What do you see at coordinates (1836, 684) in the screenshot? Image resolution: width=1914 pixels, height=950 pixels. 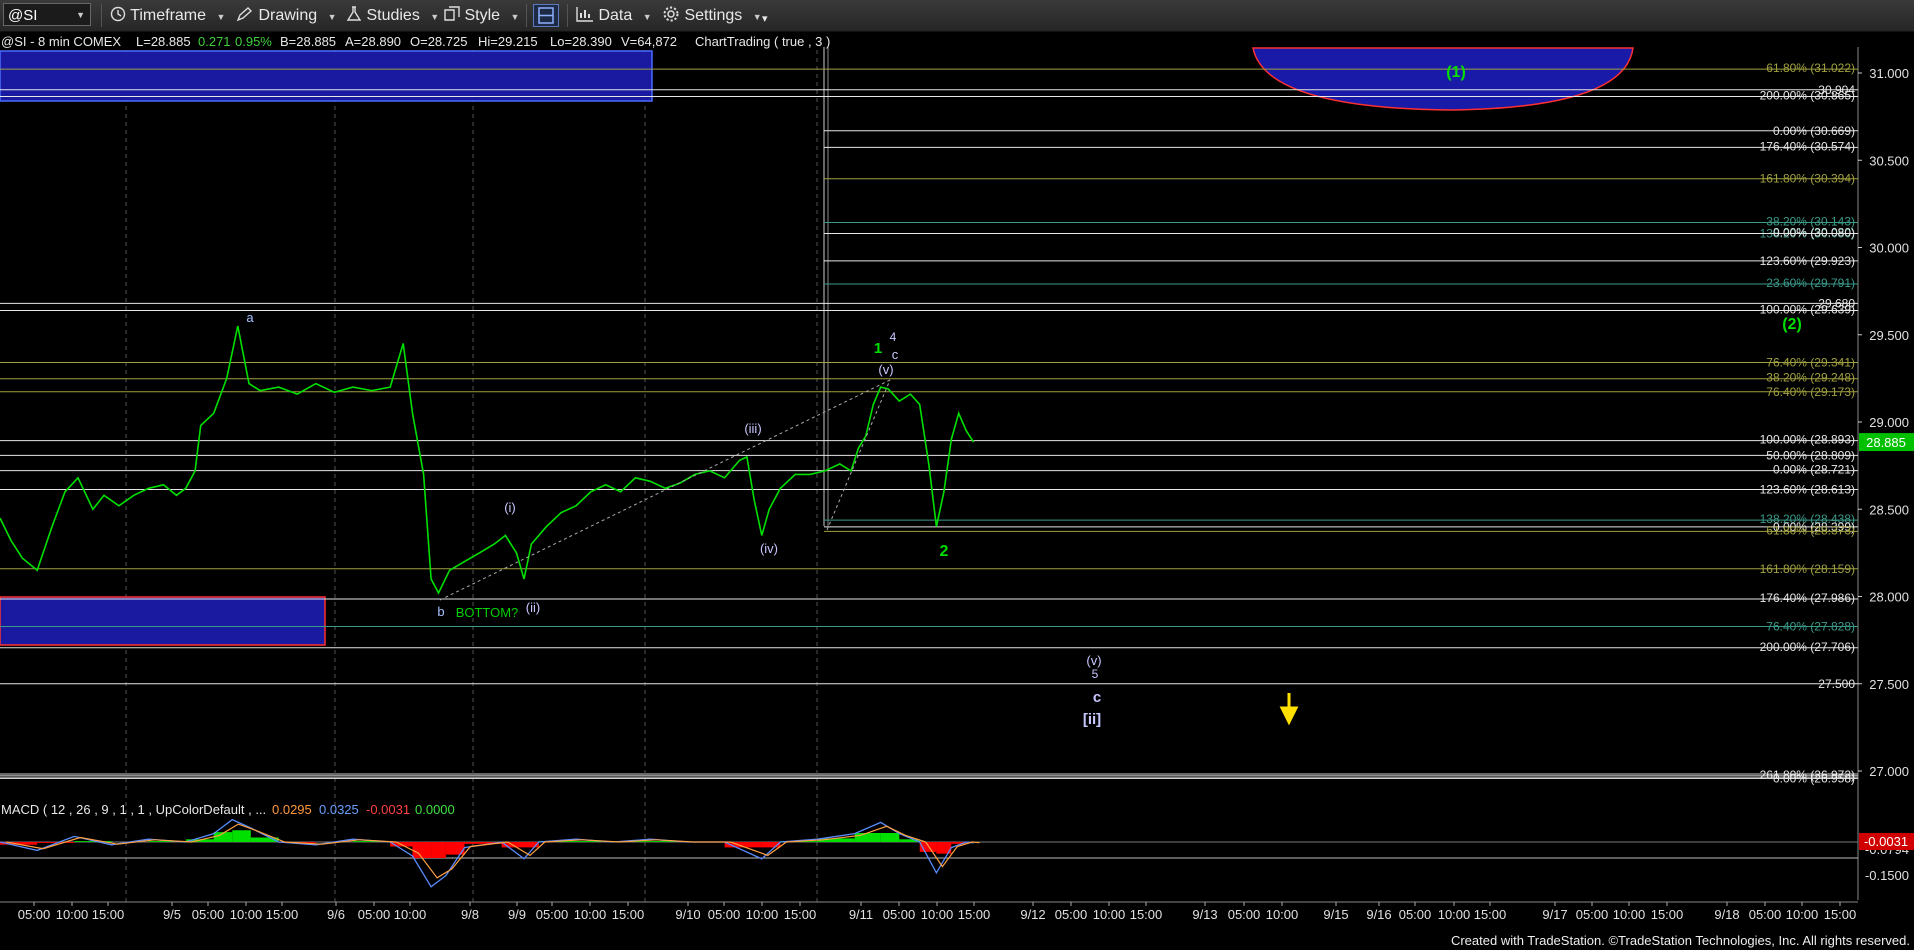 I see `fib-level-label: 27.500` at bounding box center [1836, 684].